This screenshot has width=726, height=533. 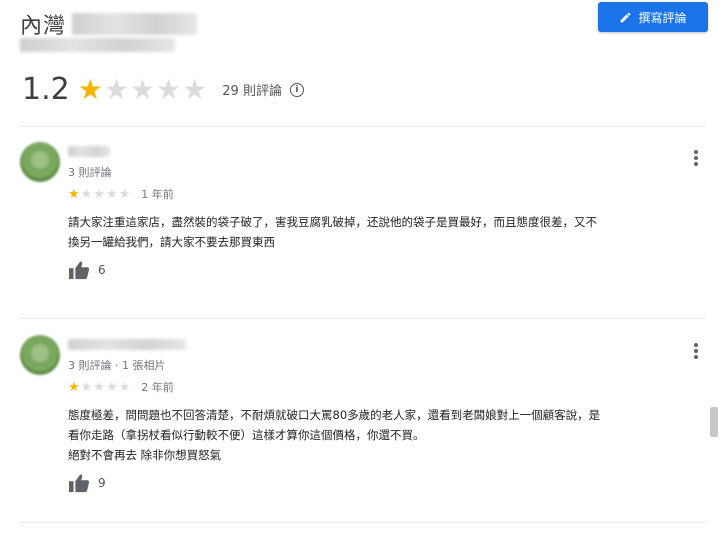 What do you see at coordinates (90, 172) in the screenshot?
I see `reviewer-meta: 3 則評論` at bounding box center [90, 172].